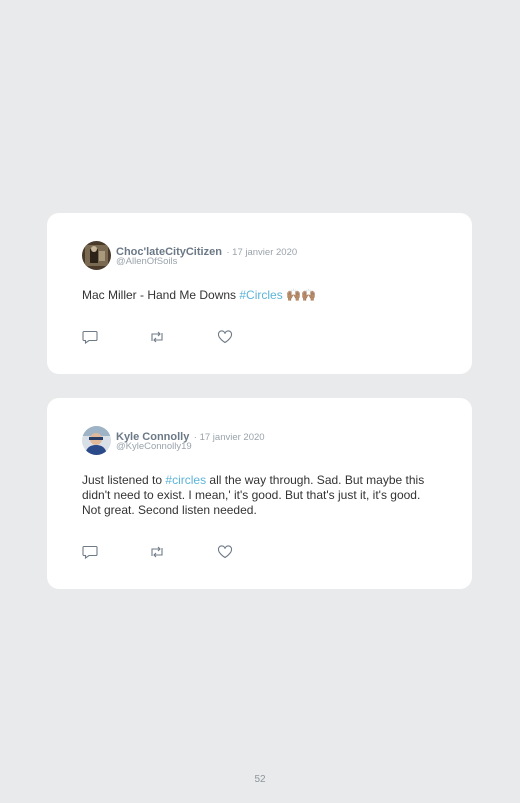  I want to click on hashtag-link: #circles, so click(185, 480).